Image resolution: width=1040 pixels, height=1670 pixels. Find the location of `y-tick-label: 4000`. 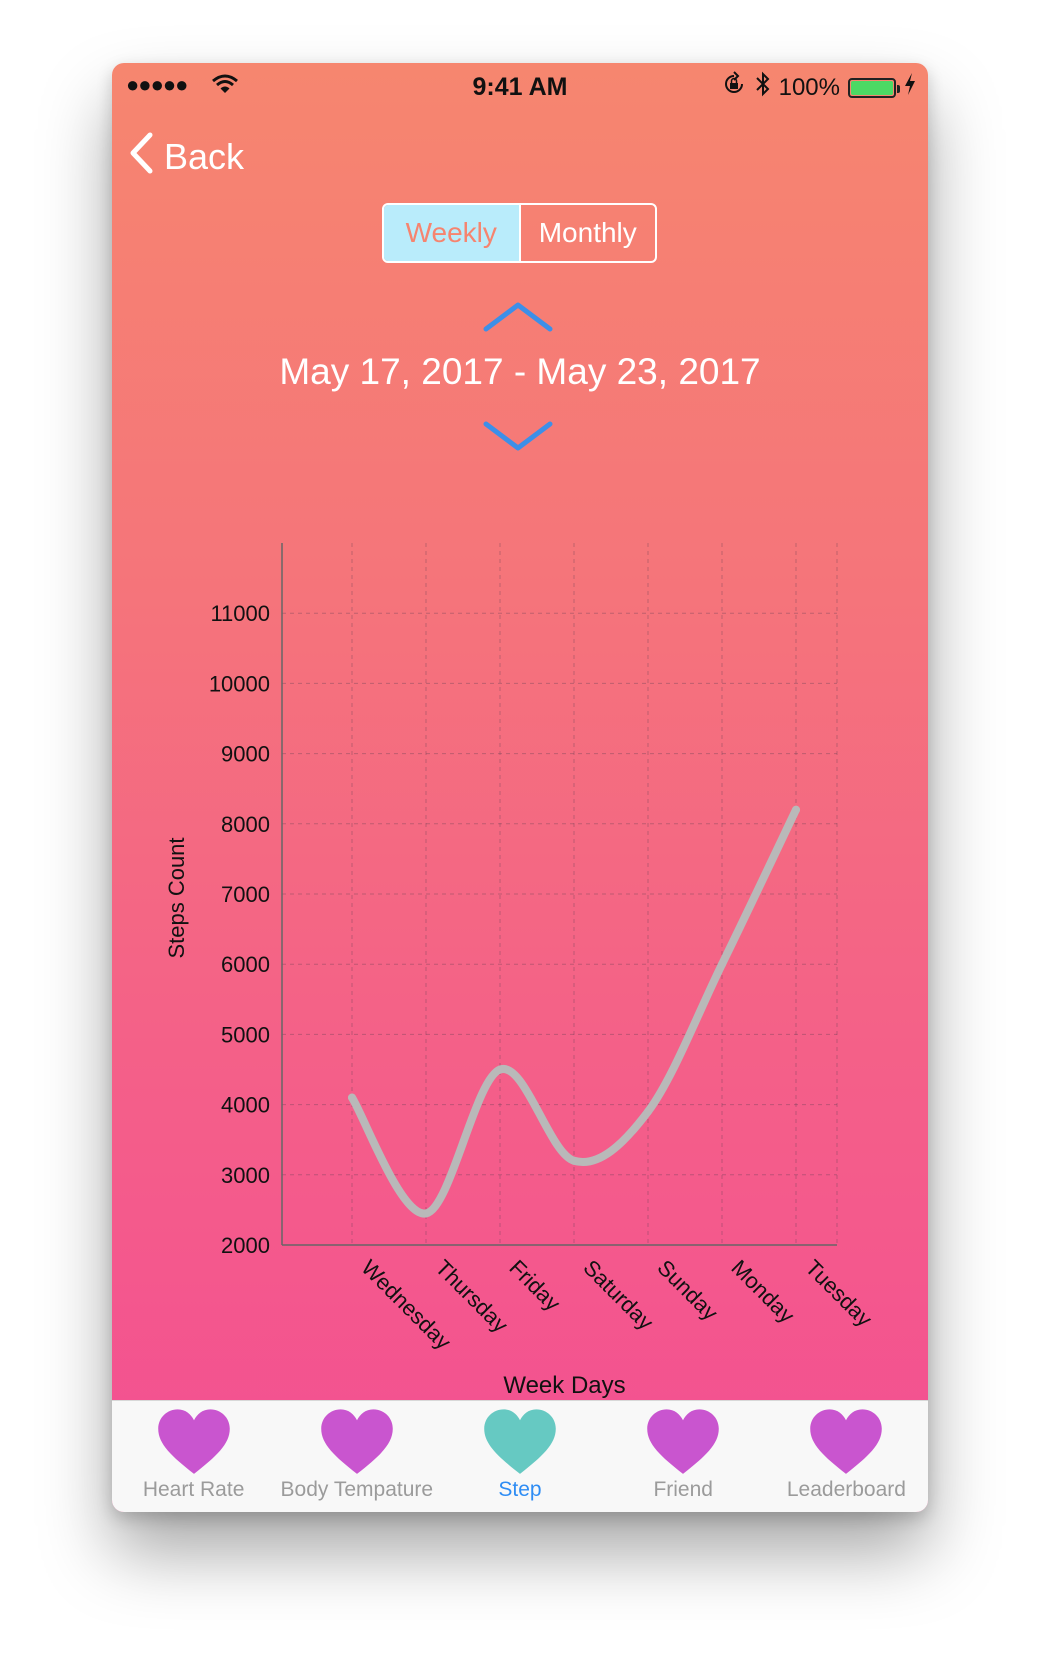

y-tick-label: 4000 is located at coordinates (245, 1105).